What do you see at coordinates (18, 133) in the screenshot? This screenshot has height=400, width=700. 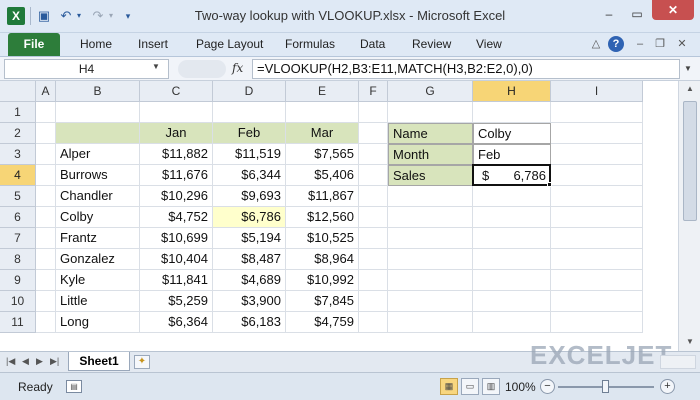 I see `row-header: 2` at bounding box center [18, 133].